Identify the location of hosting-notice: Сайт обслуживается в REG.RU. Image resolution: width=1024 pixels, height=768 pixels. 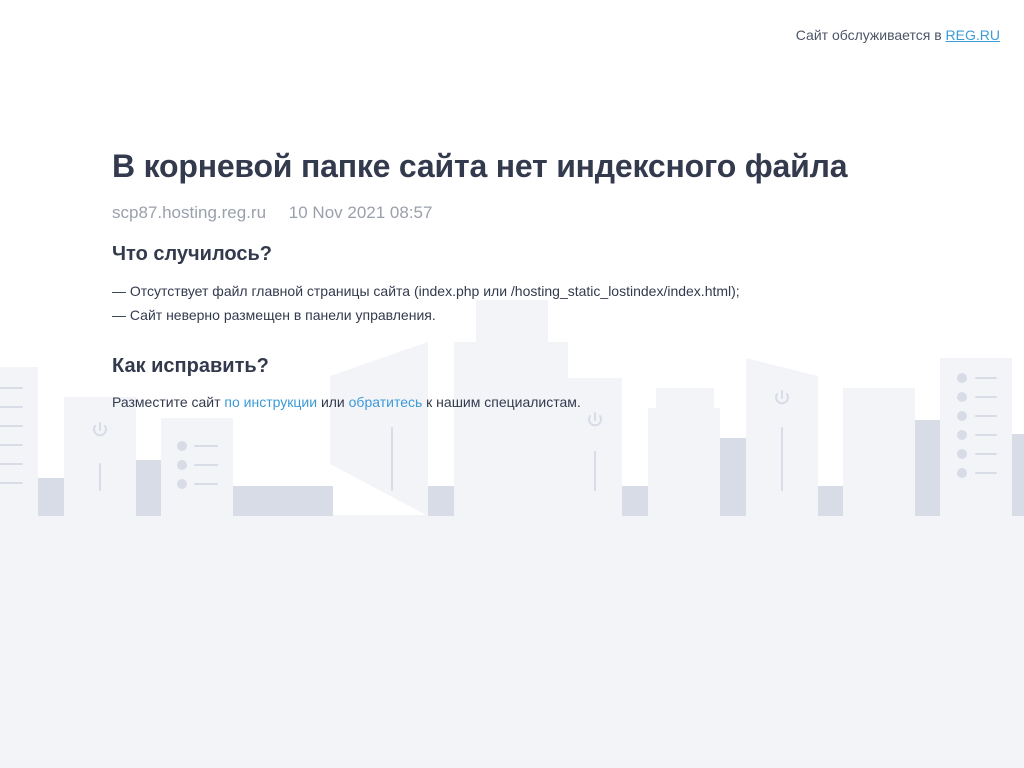
(898, 35).